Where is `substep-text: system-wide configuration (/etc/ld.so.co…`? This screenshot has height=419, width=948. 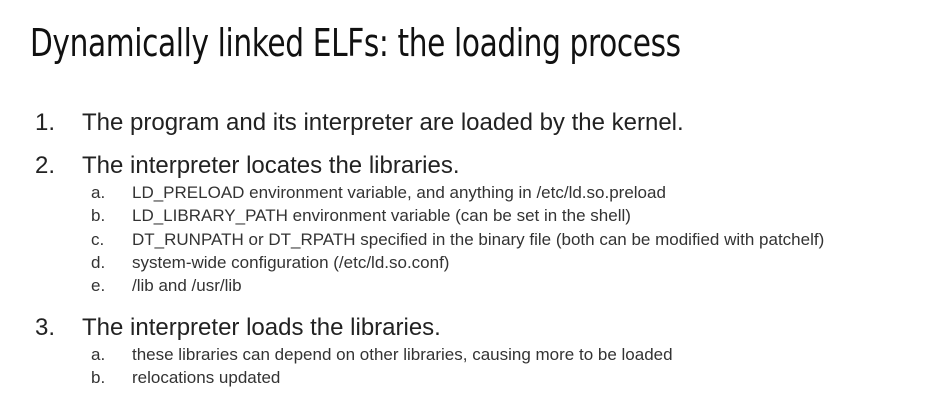 substep-text: system-wide configuration (/etc/ld.so.co… is located at coordinates (291, 262).